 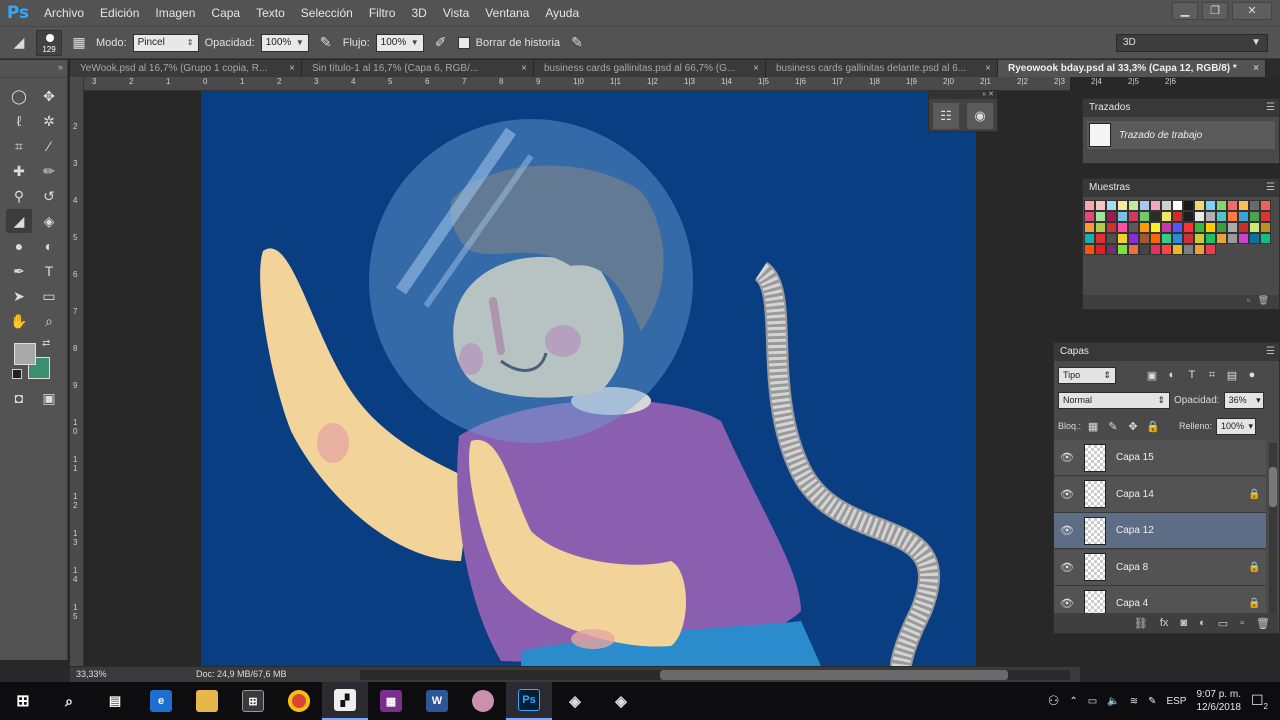 What do you see at coordinates (1270, 352) in the screenshot?
I see `panel-menu-icon: ☰` at bounding box center [1270, 352].